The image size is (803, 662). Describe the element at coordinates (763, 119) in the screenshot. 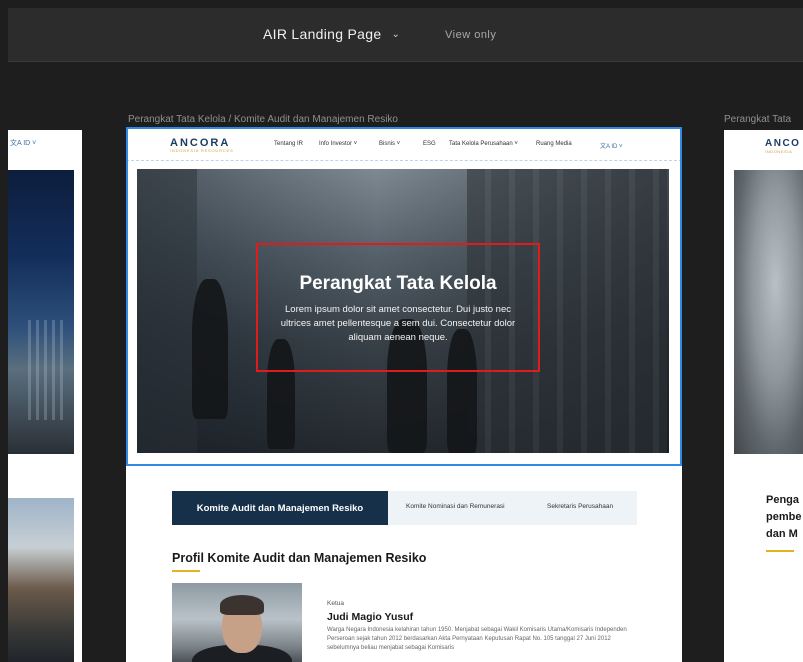

I see `frame-label-right: Perangkat Tata` at that location.